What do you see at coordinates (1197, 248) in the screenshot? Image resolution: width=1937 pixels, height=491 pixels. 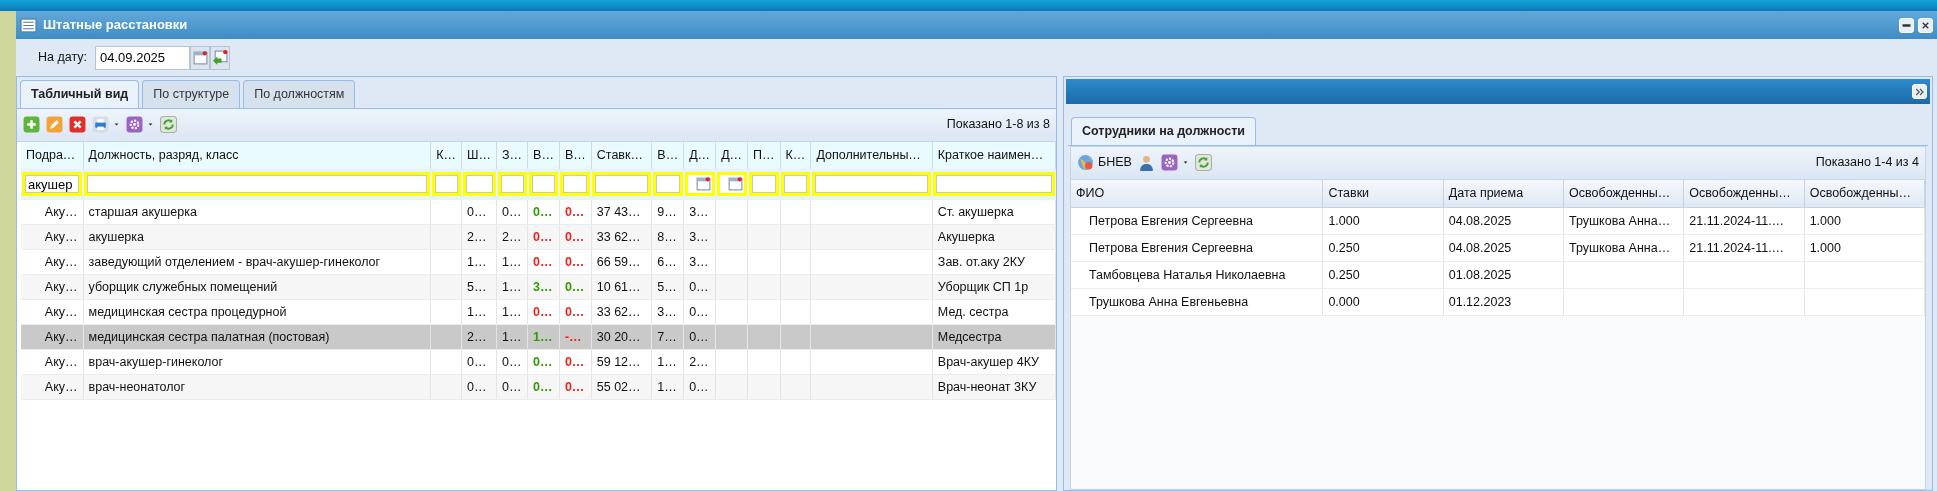 I see `table-cell: Петрова Евгения Сергеевна` at bounding box center [1197, 248].